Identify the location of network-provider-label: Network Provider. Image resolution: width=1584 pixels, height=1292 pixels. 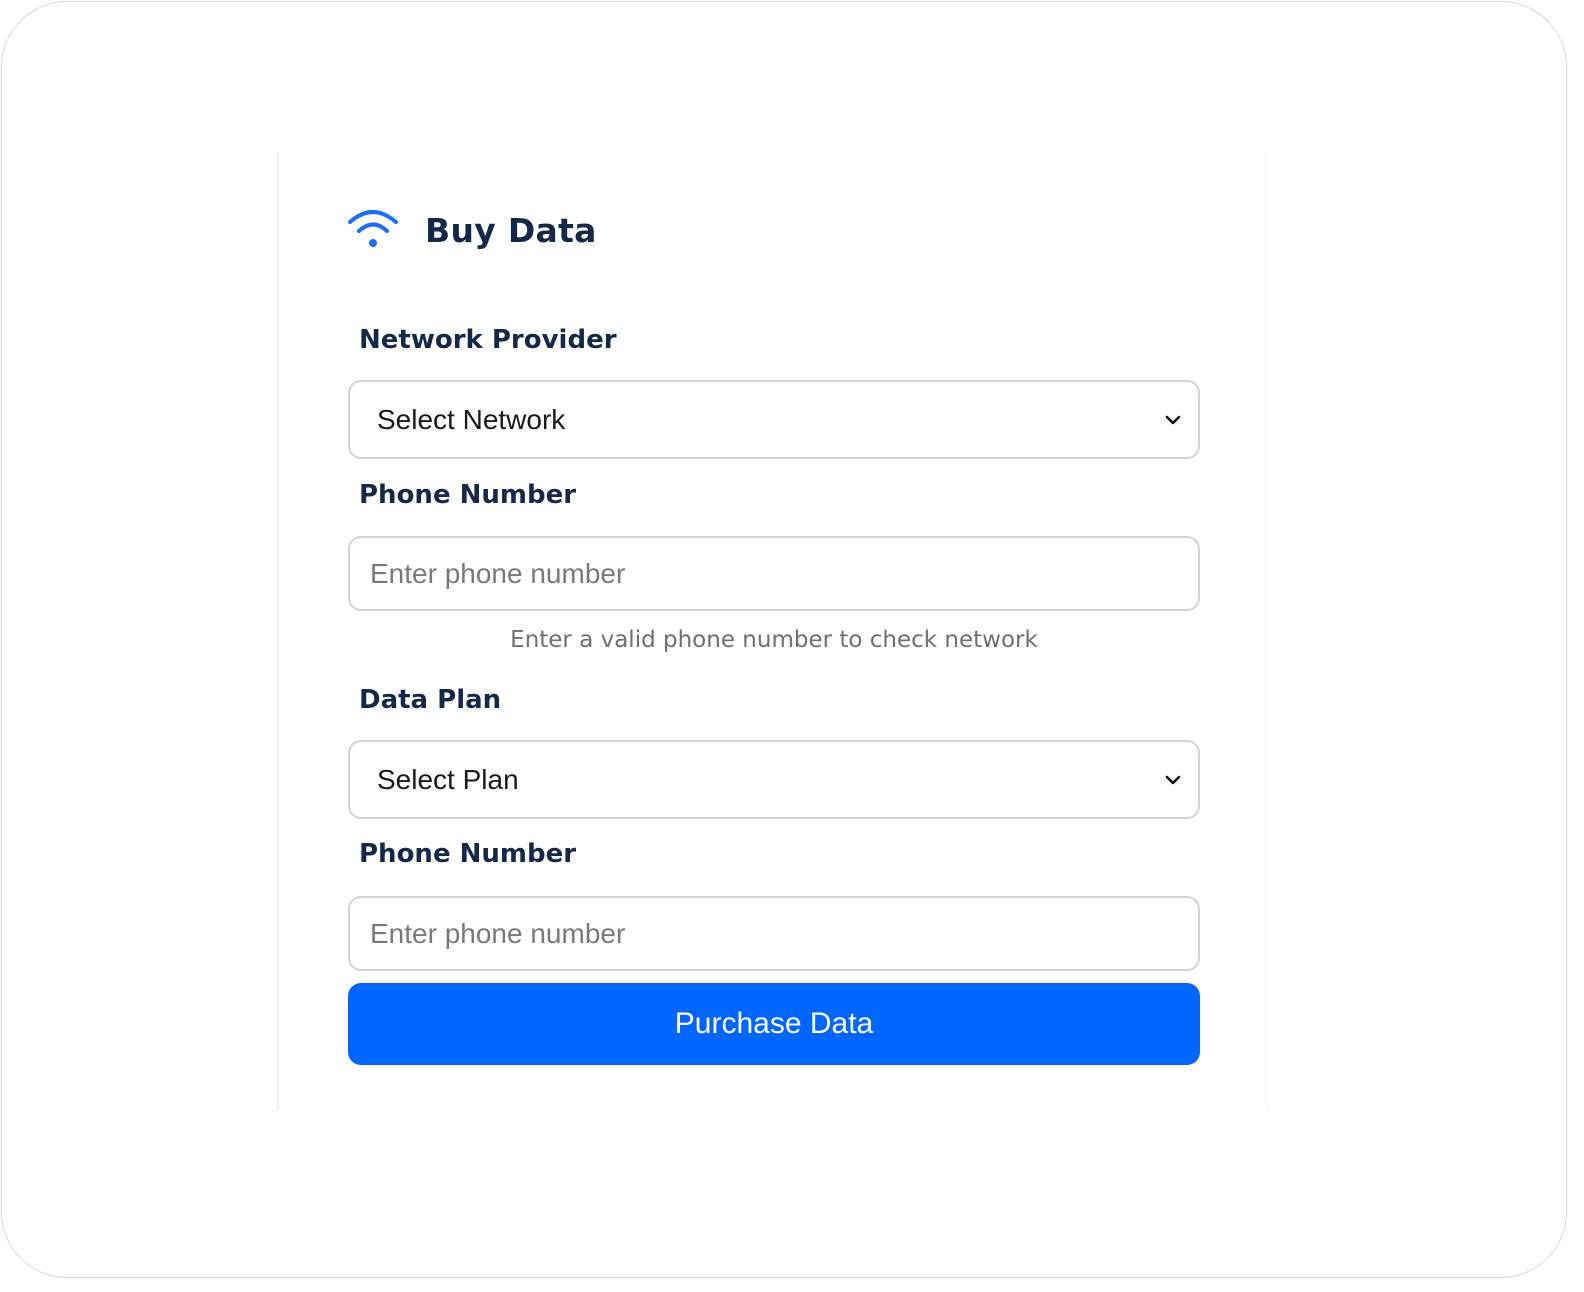
(488, 340).